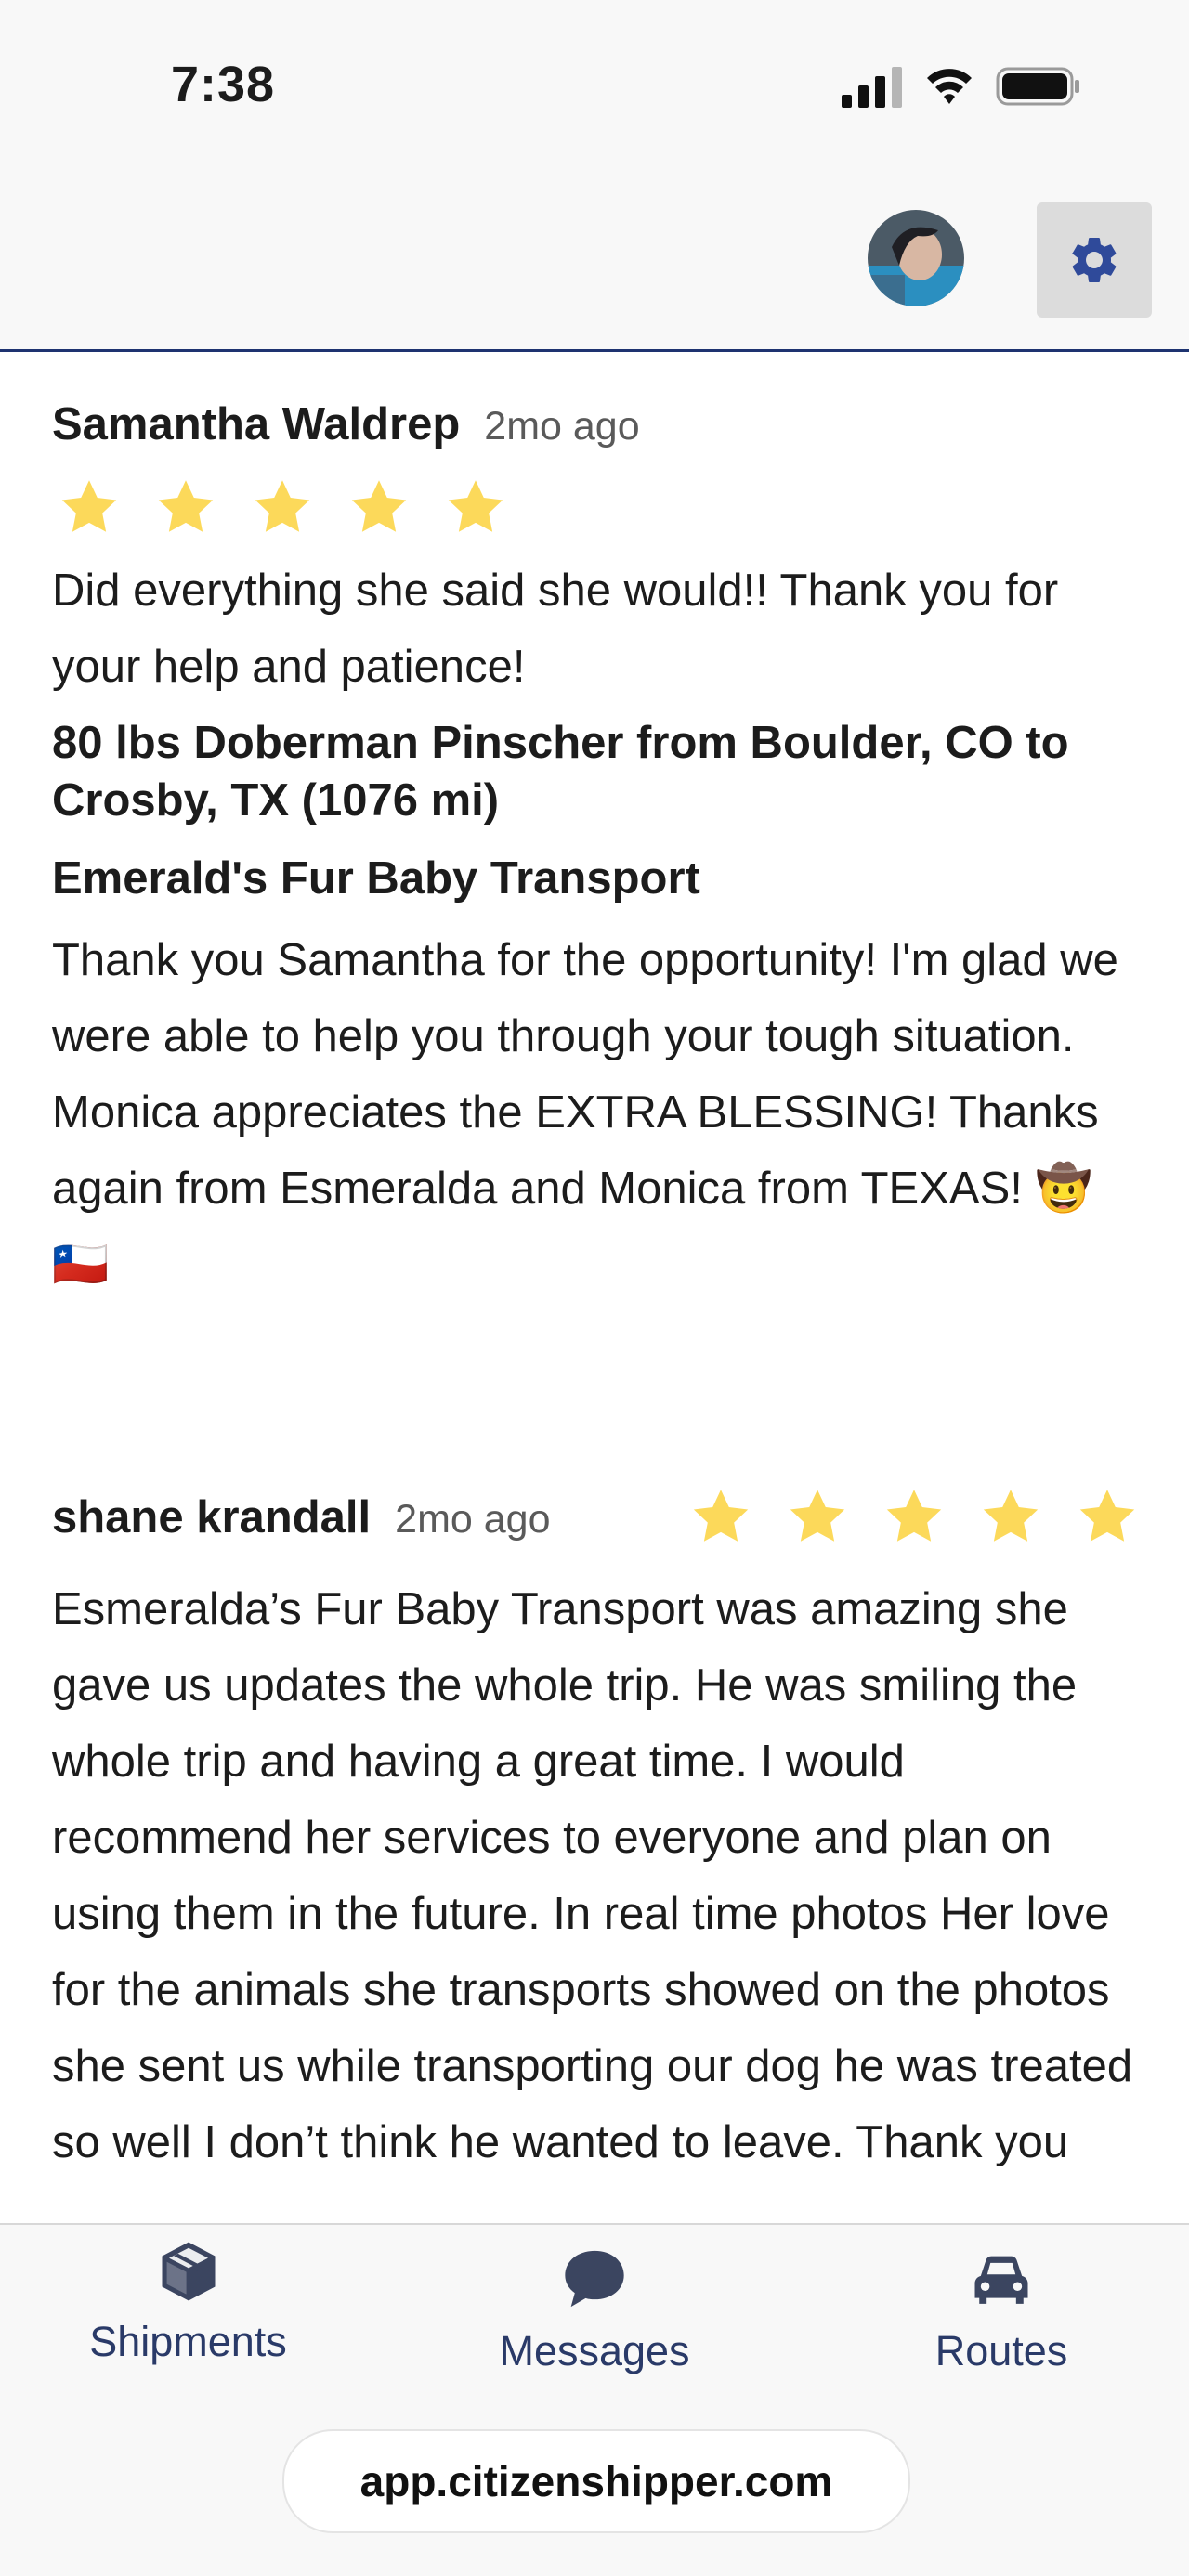  What do you see at coordinates (594, 264) in the screenshot?
I see `app-header` at bounding box center [594, 264].